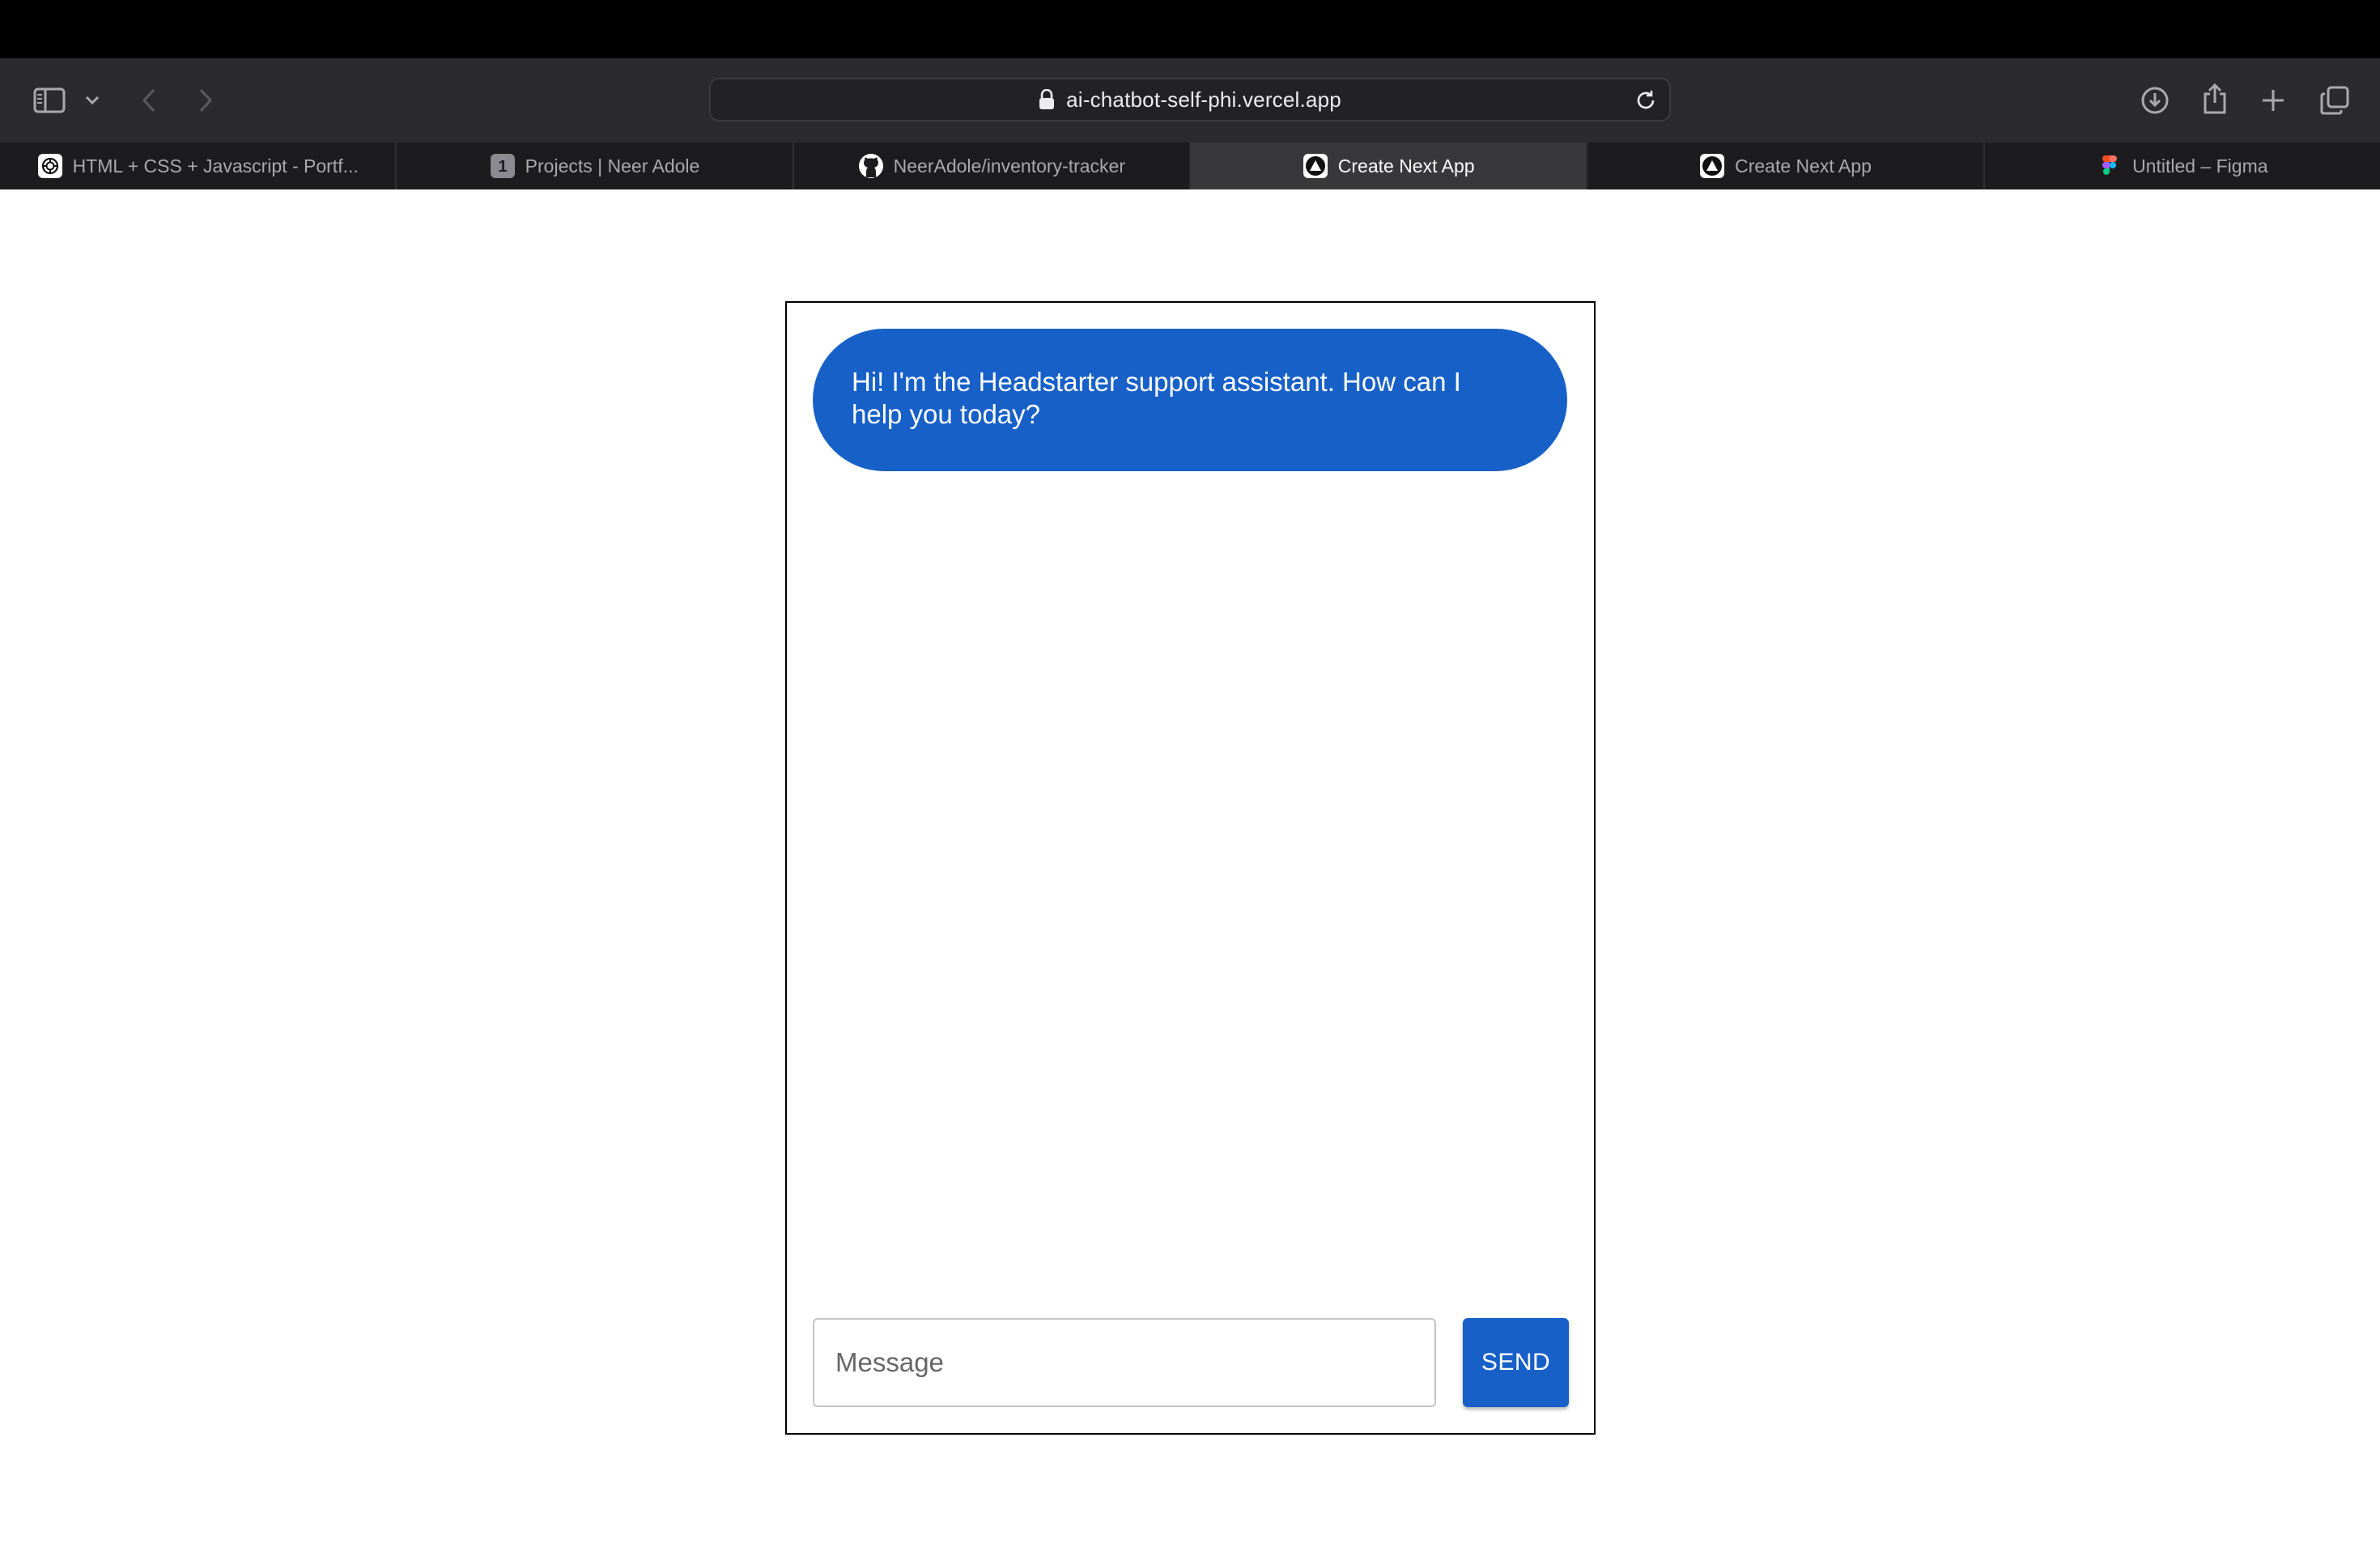  Describe the element at coordinates (206, 100) in the screenshot. I see `forward-arrow-icon` at that location.